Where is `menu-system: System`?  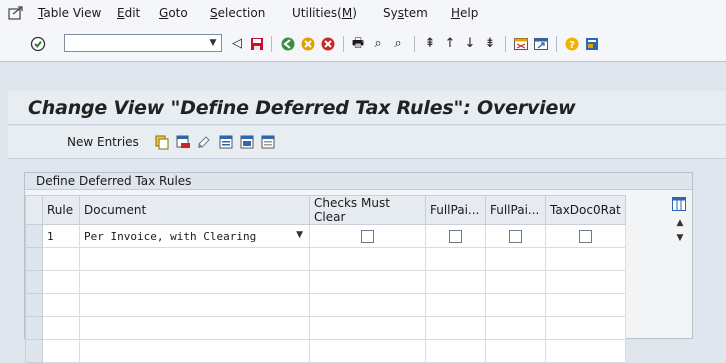
menu-system: System is located at coordinates (405, 13).